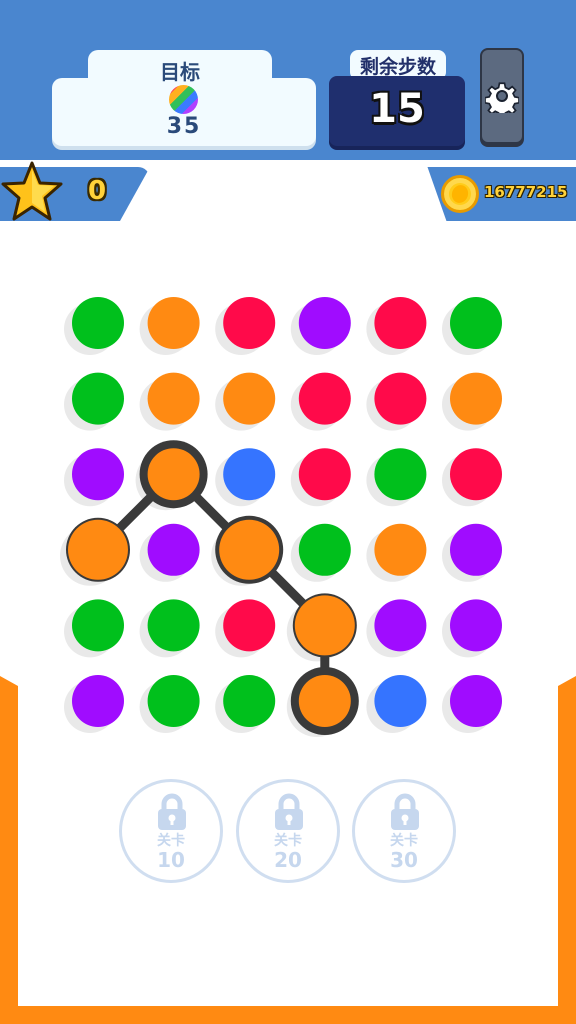 The height and width of the screenshot is (1024, 576). What do you see at coordinates (404, 831) in the screenshot?
I see `locked-level-slot: 关卡 30` at bounding box center [404, 831].